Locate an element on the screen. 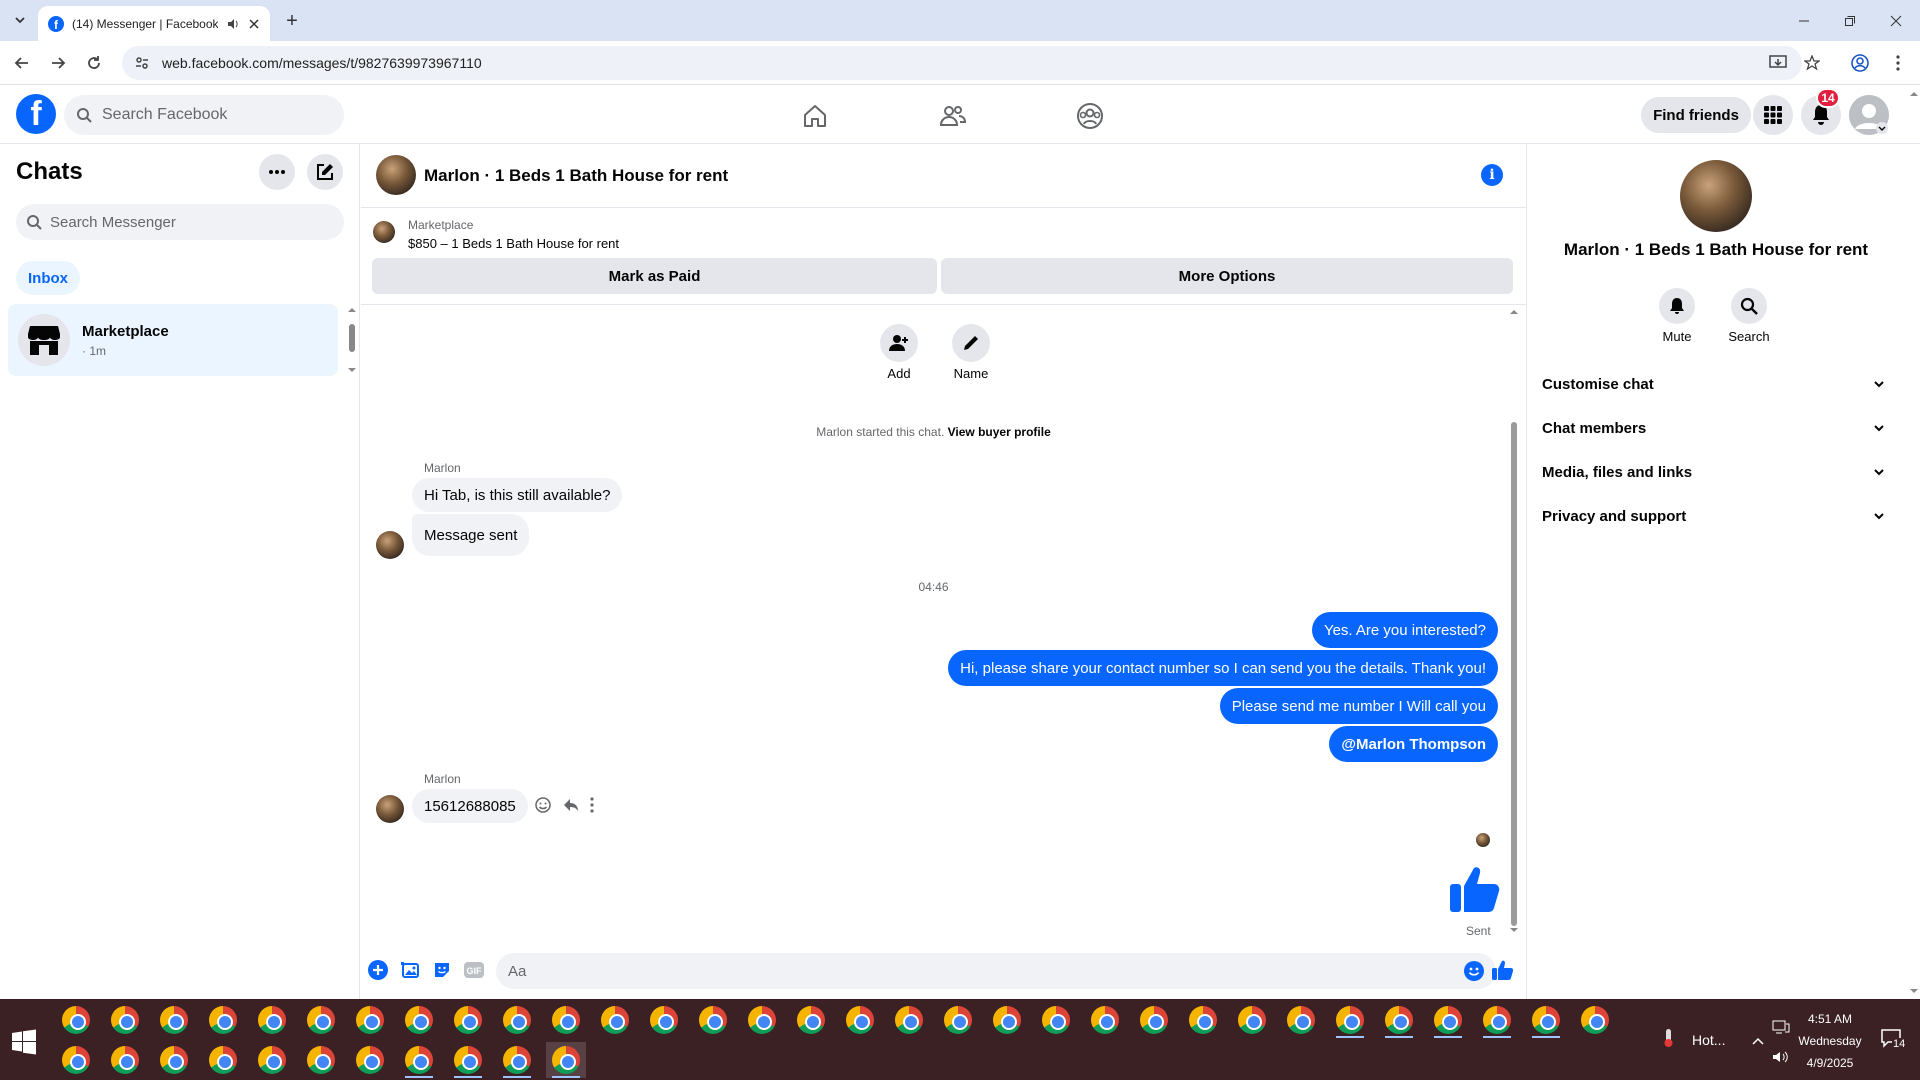 The image size is (1920, 1080). facebook-logo-icon: f is located at coordinates (36, 114).